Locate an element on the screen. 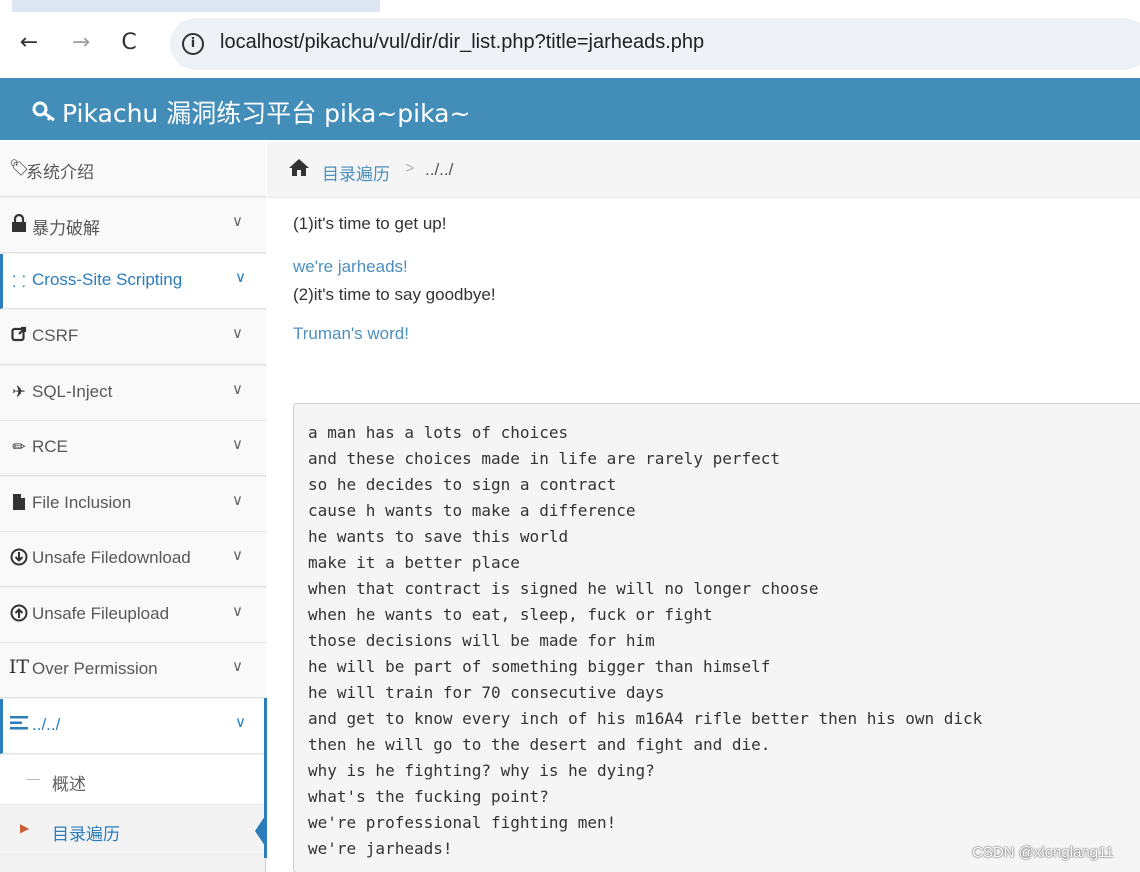  sidebar-item-label: Cross-Site Scripting is located at coordinates (107, 279).